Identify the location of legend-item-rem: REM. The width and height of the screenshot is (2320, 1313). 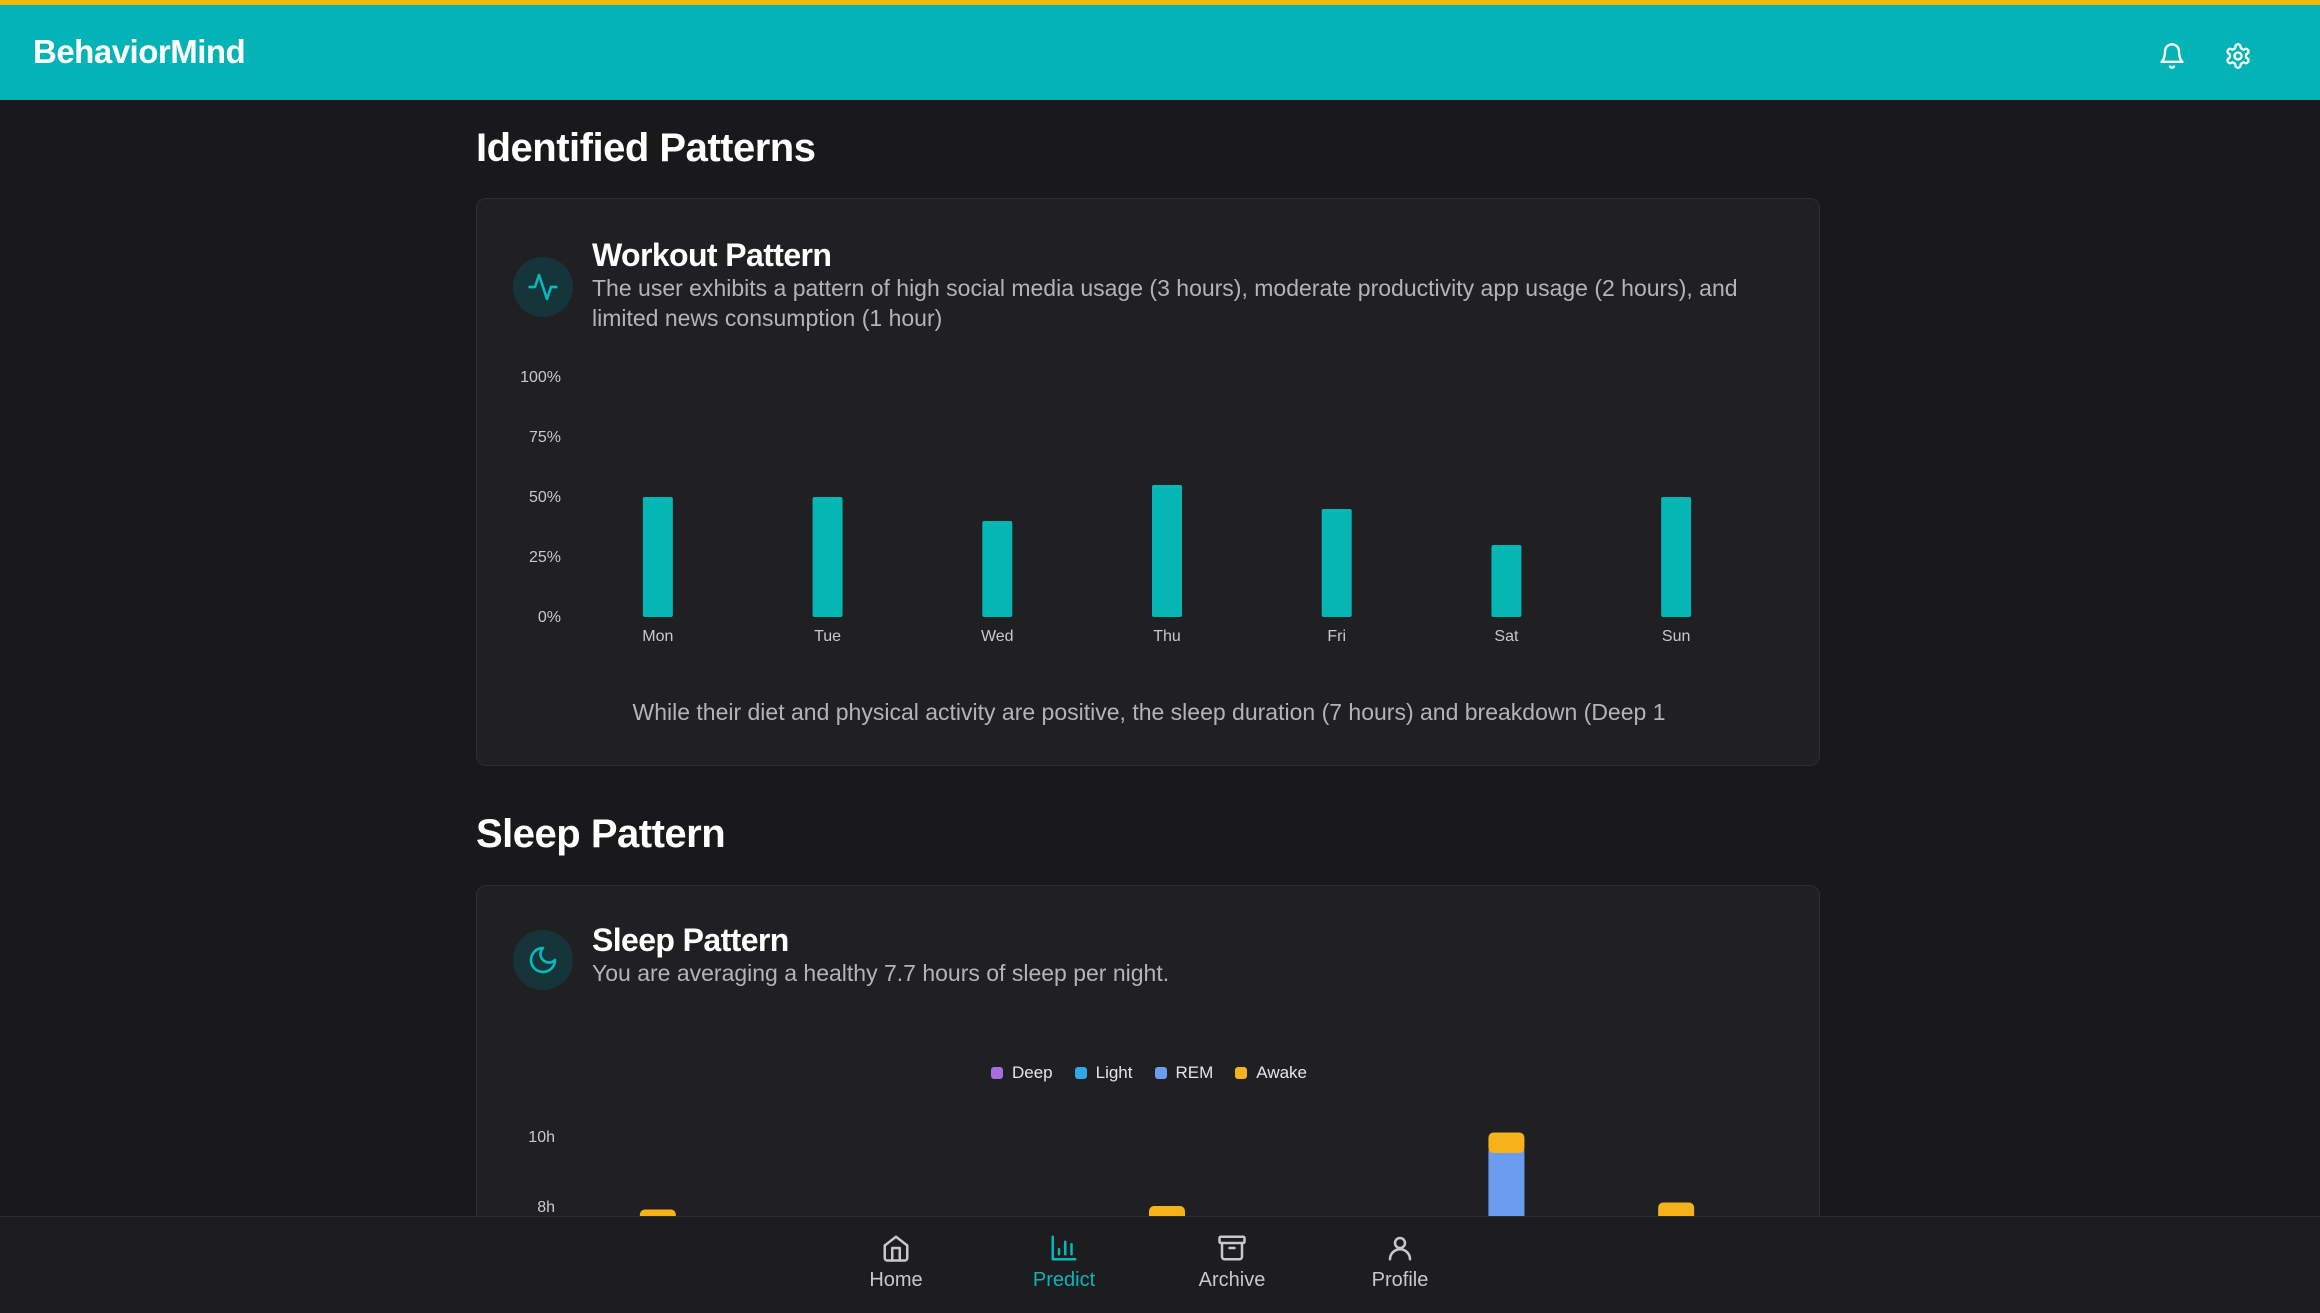
(1184, 1073).